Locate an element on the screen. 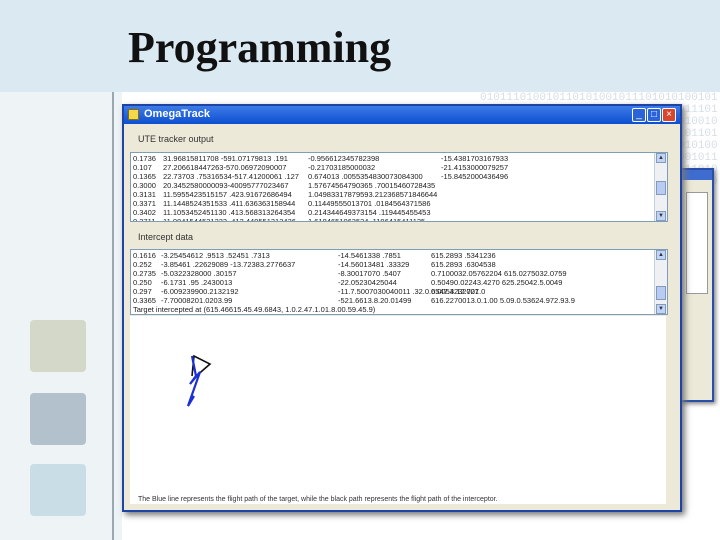 The image size is (720, 540). maximize-button: □ is located at coordinates (654, 115).